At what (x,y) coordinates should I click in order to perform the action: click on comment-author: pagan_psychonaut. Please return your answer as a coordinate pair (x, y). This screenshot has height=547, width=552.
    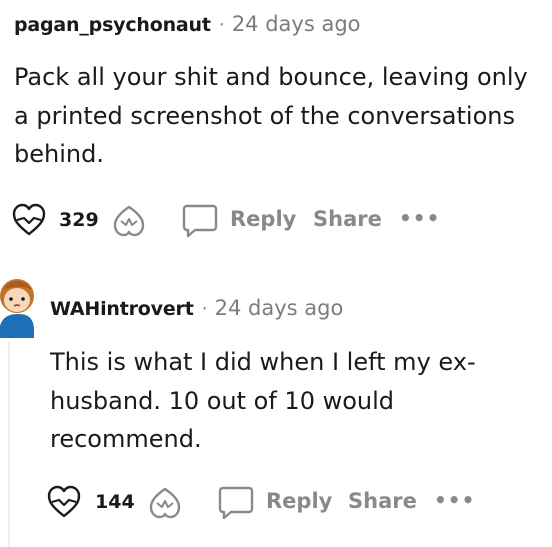
    Looking at the image, I should click on (112, 25).